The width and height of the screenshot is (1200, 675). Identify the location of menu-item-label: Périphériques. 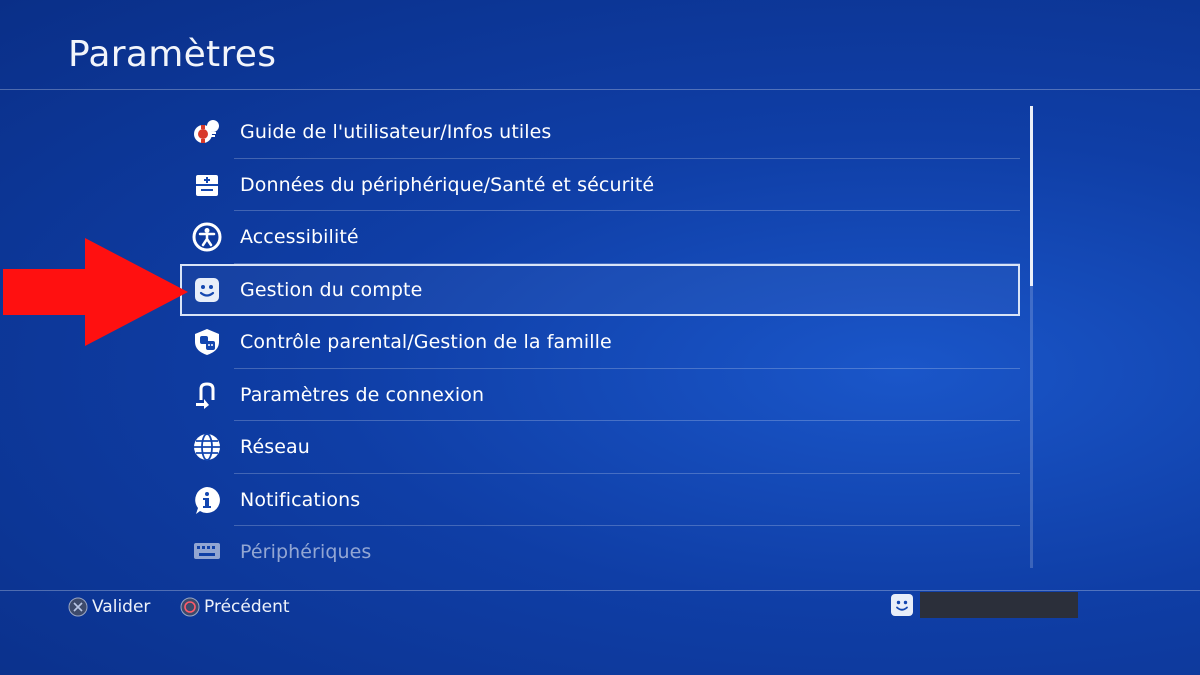
(306, 552).